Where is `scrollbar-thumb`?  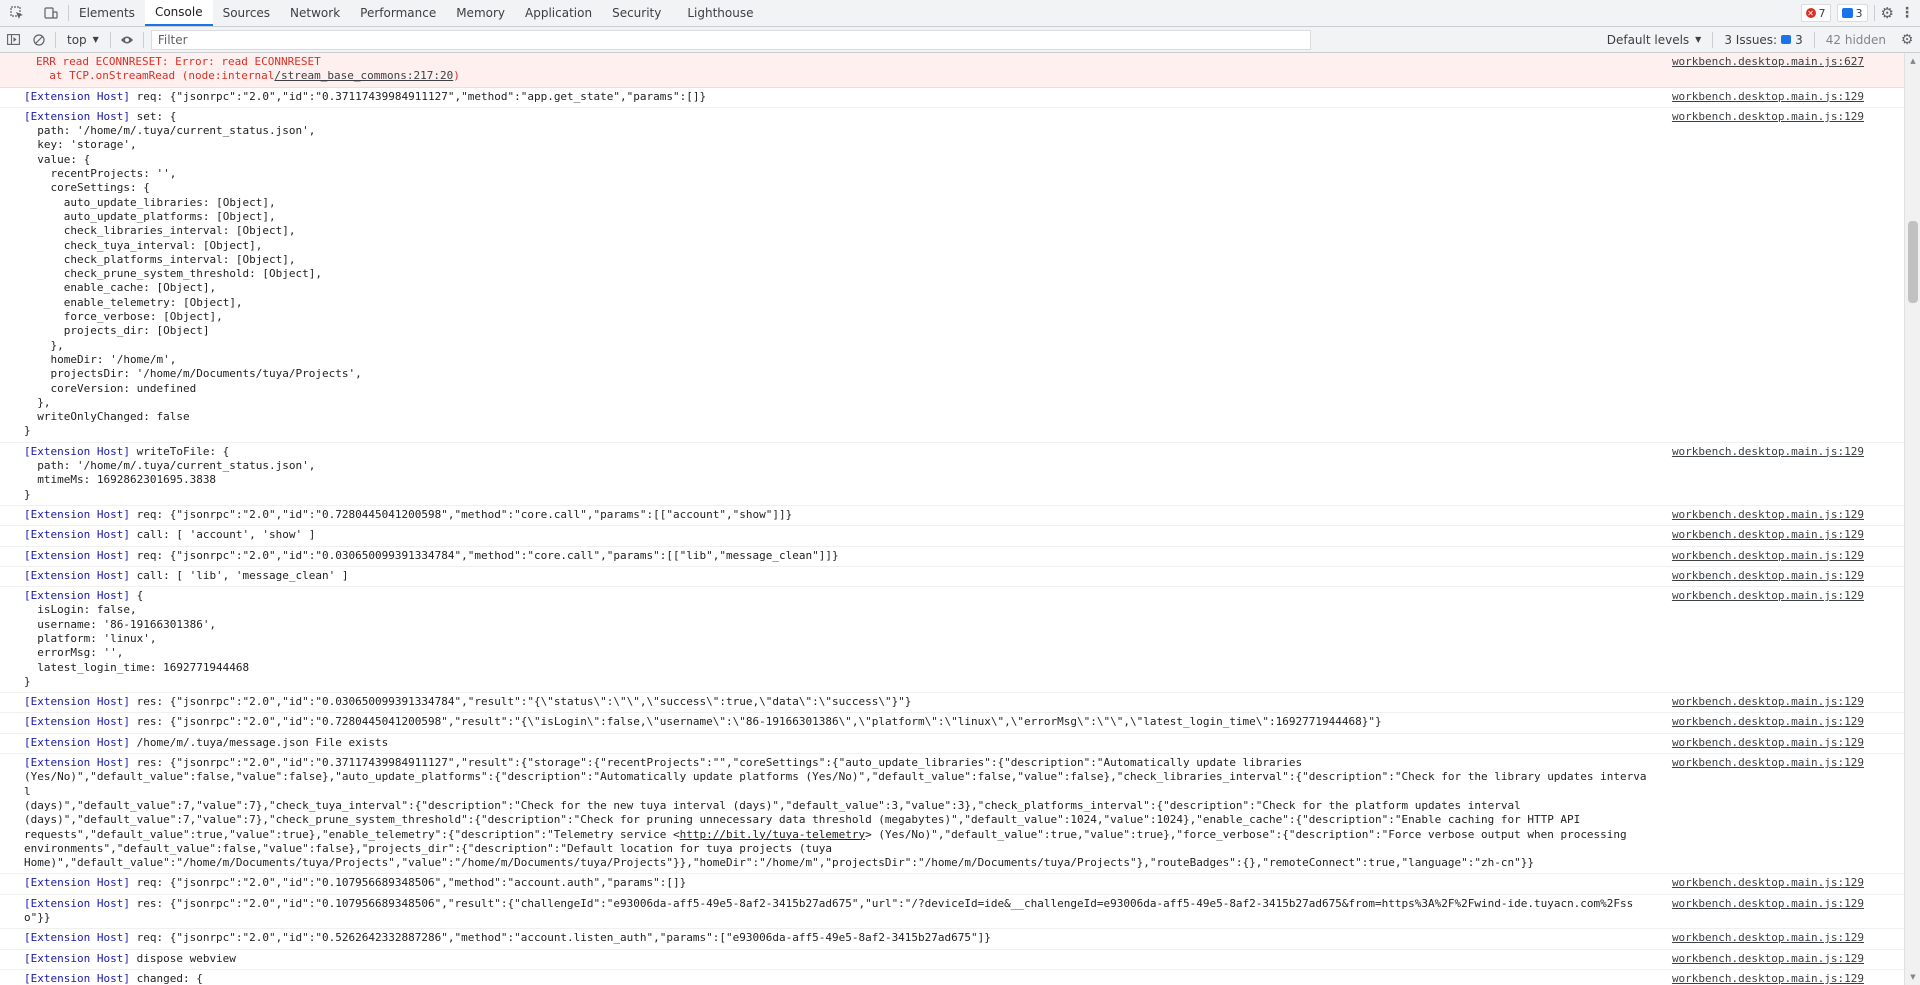 scrollbar-thumb is located at coordinates (1913, 262).